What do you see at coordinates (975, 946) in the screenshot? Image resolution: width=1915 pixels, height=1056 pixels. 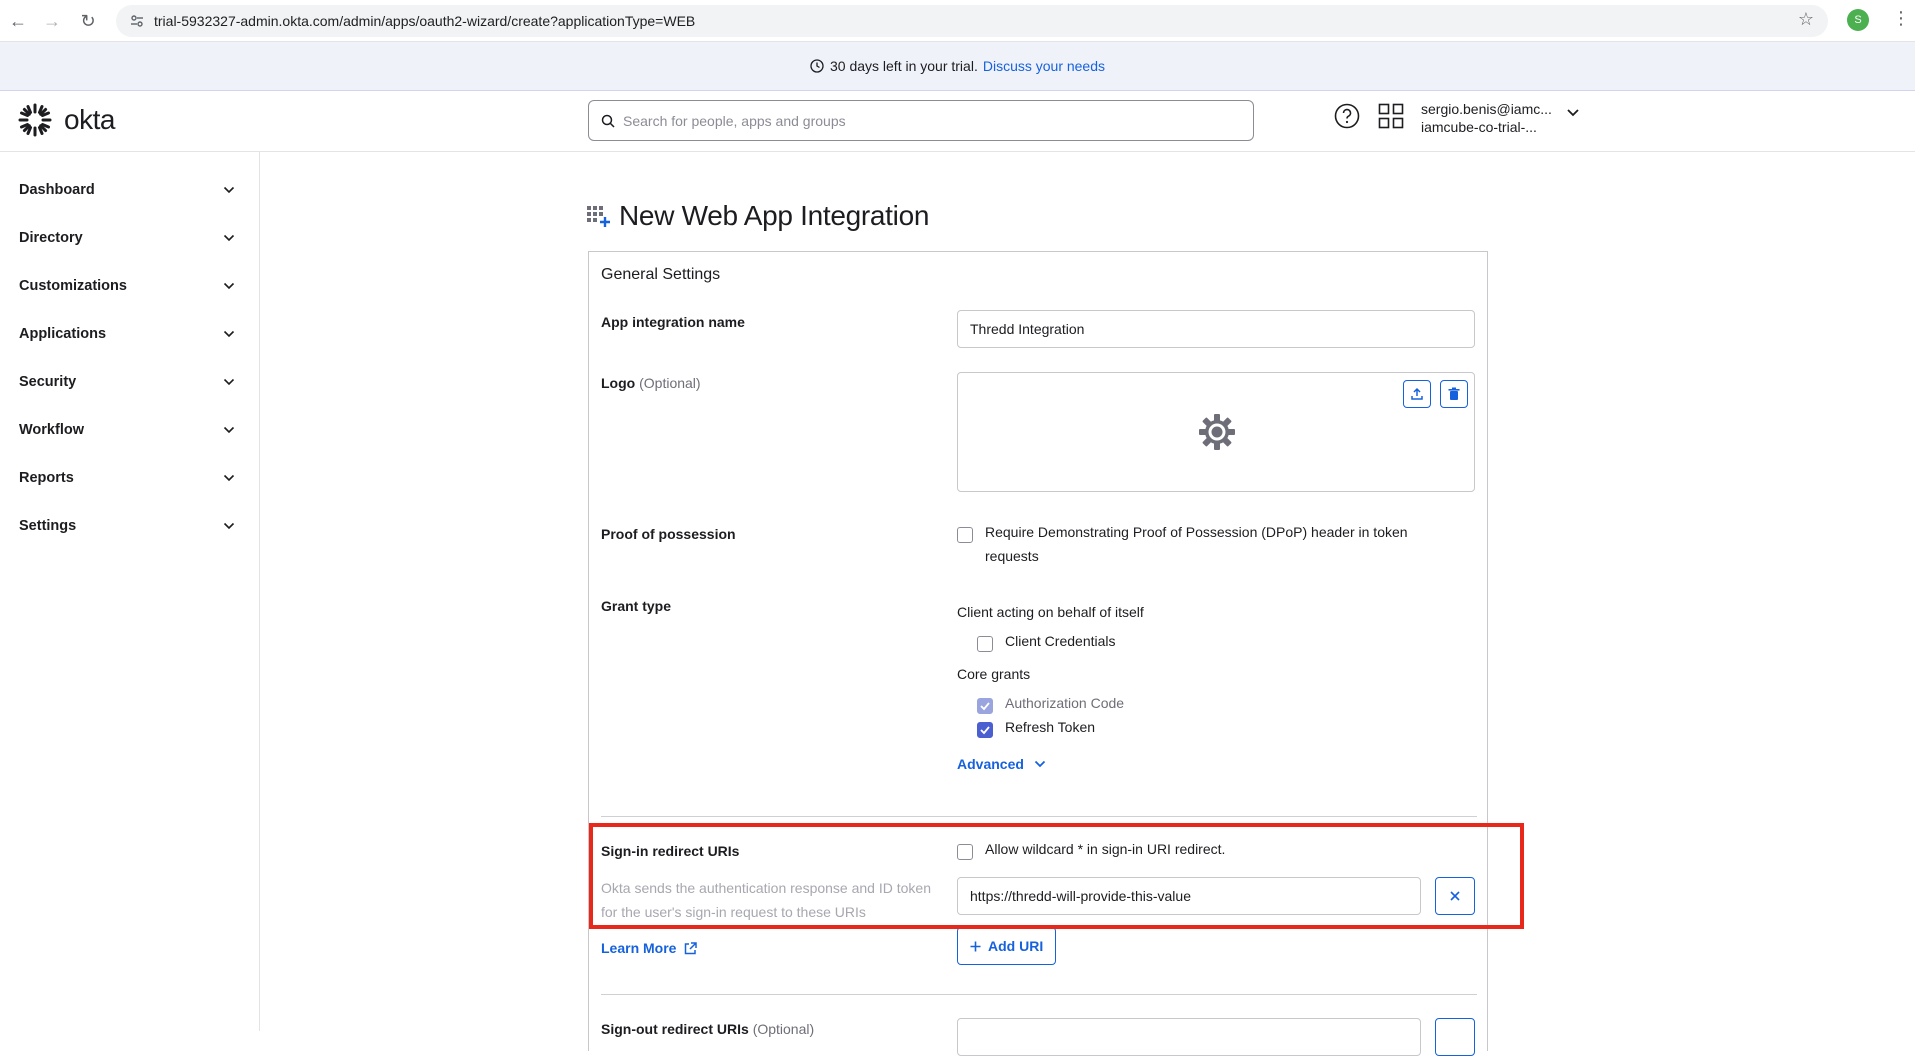 I see `plus-icon` at bounding box center [975, 946].